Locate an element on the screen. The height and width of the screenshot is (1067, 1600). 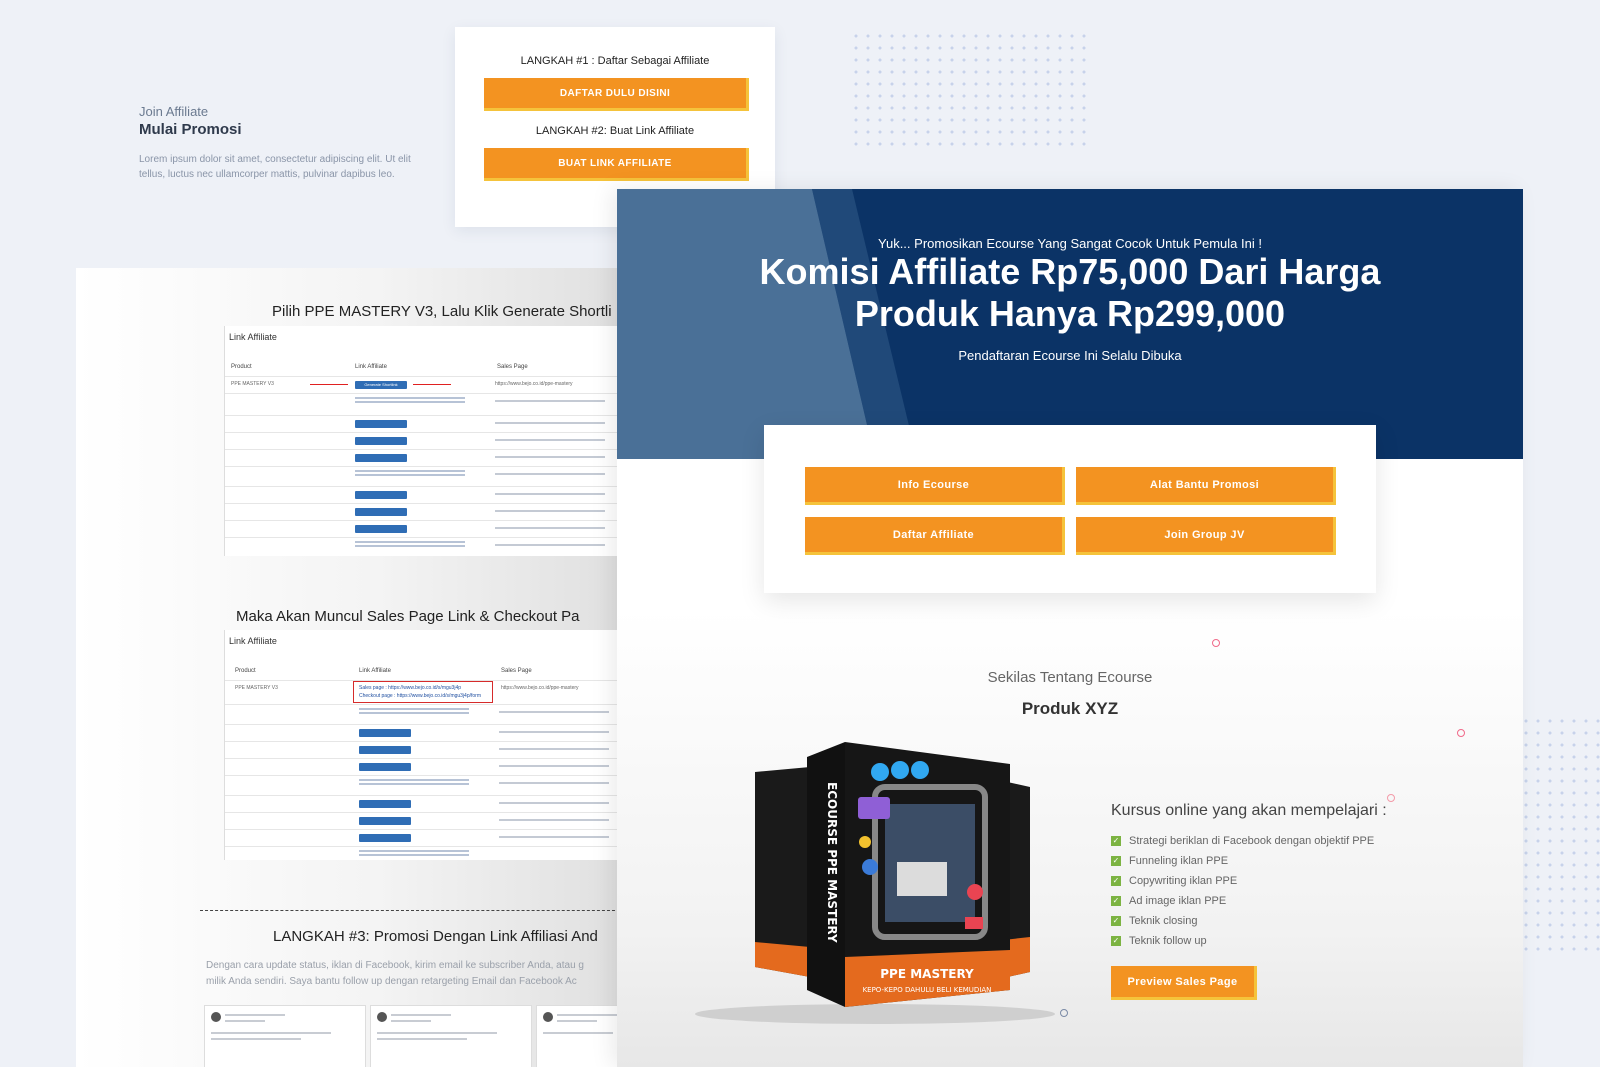
feature-text: Ad image iklan PPE is located at coordinates (1178, 901).